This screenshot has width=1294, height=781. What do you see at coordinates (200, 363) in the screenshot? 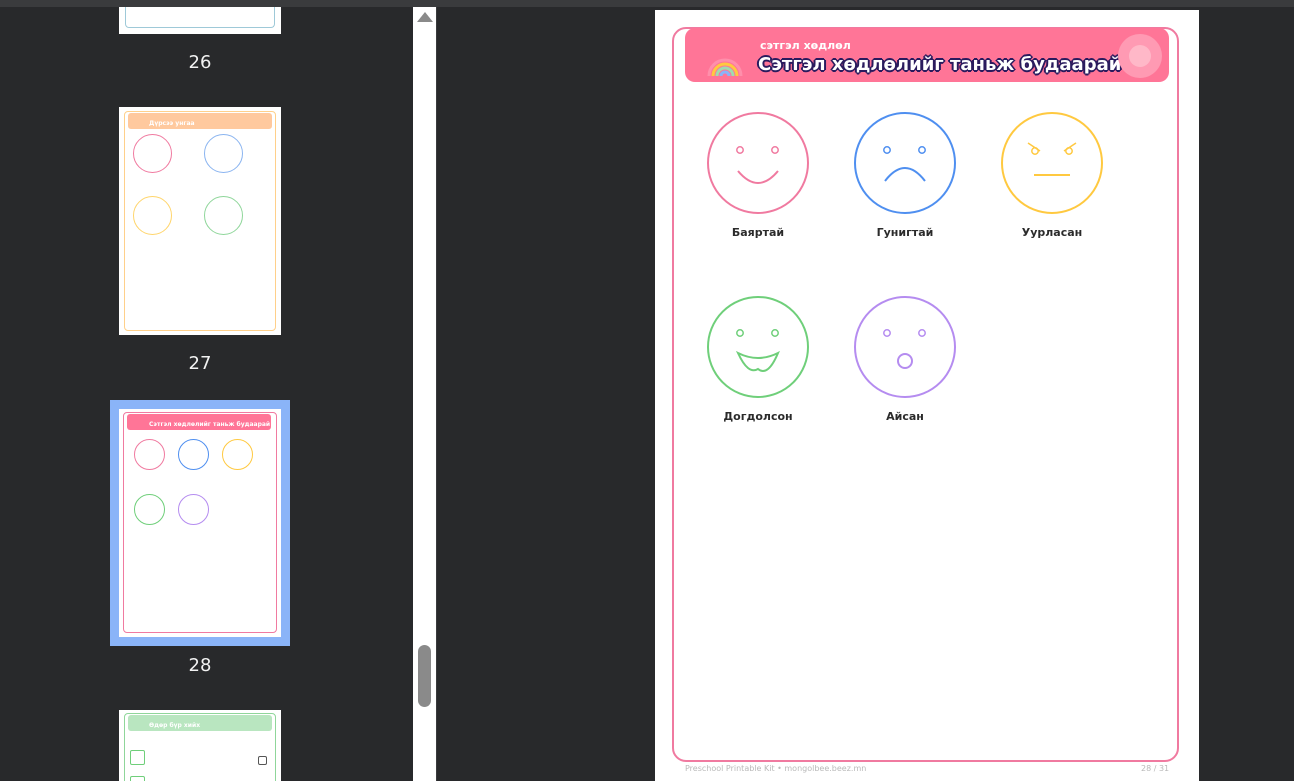
I see `thumbnail-number: 27` at bounding box center [200, 363].